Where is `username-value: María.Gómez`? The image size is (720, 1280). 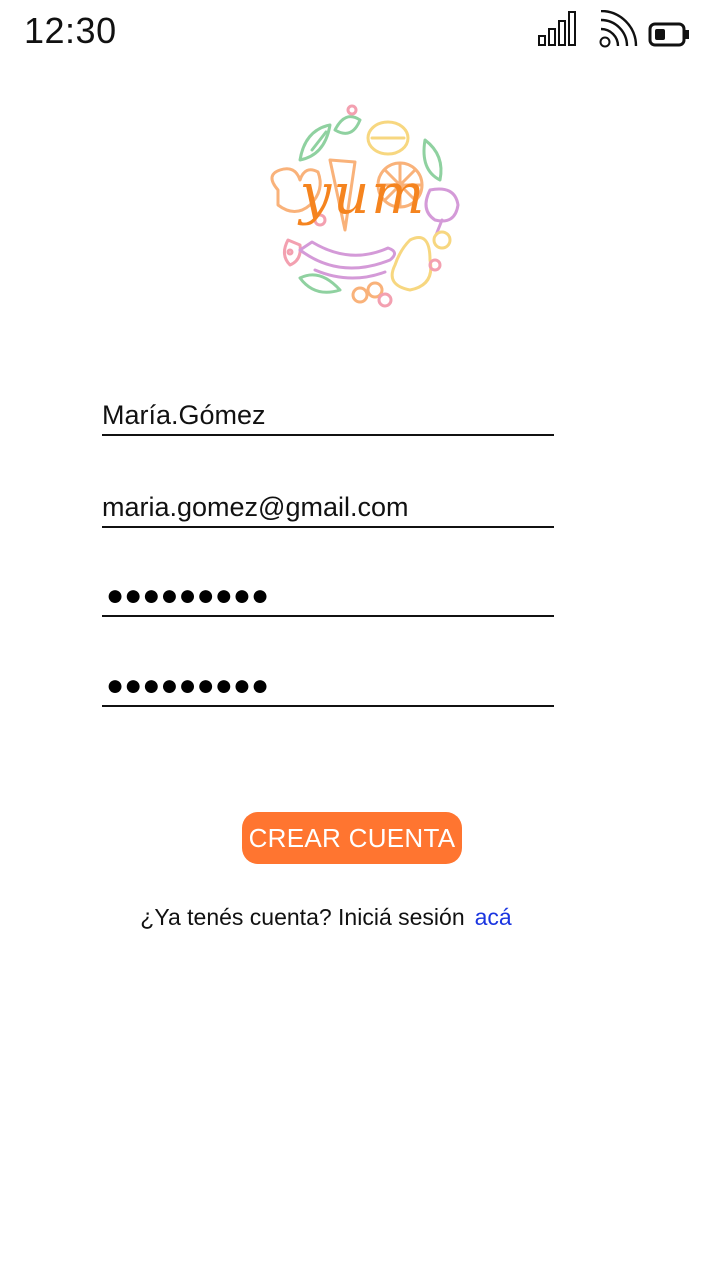
username-value: María.Gómez is located at coordinates (184, 415).